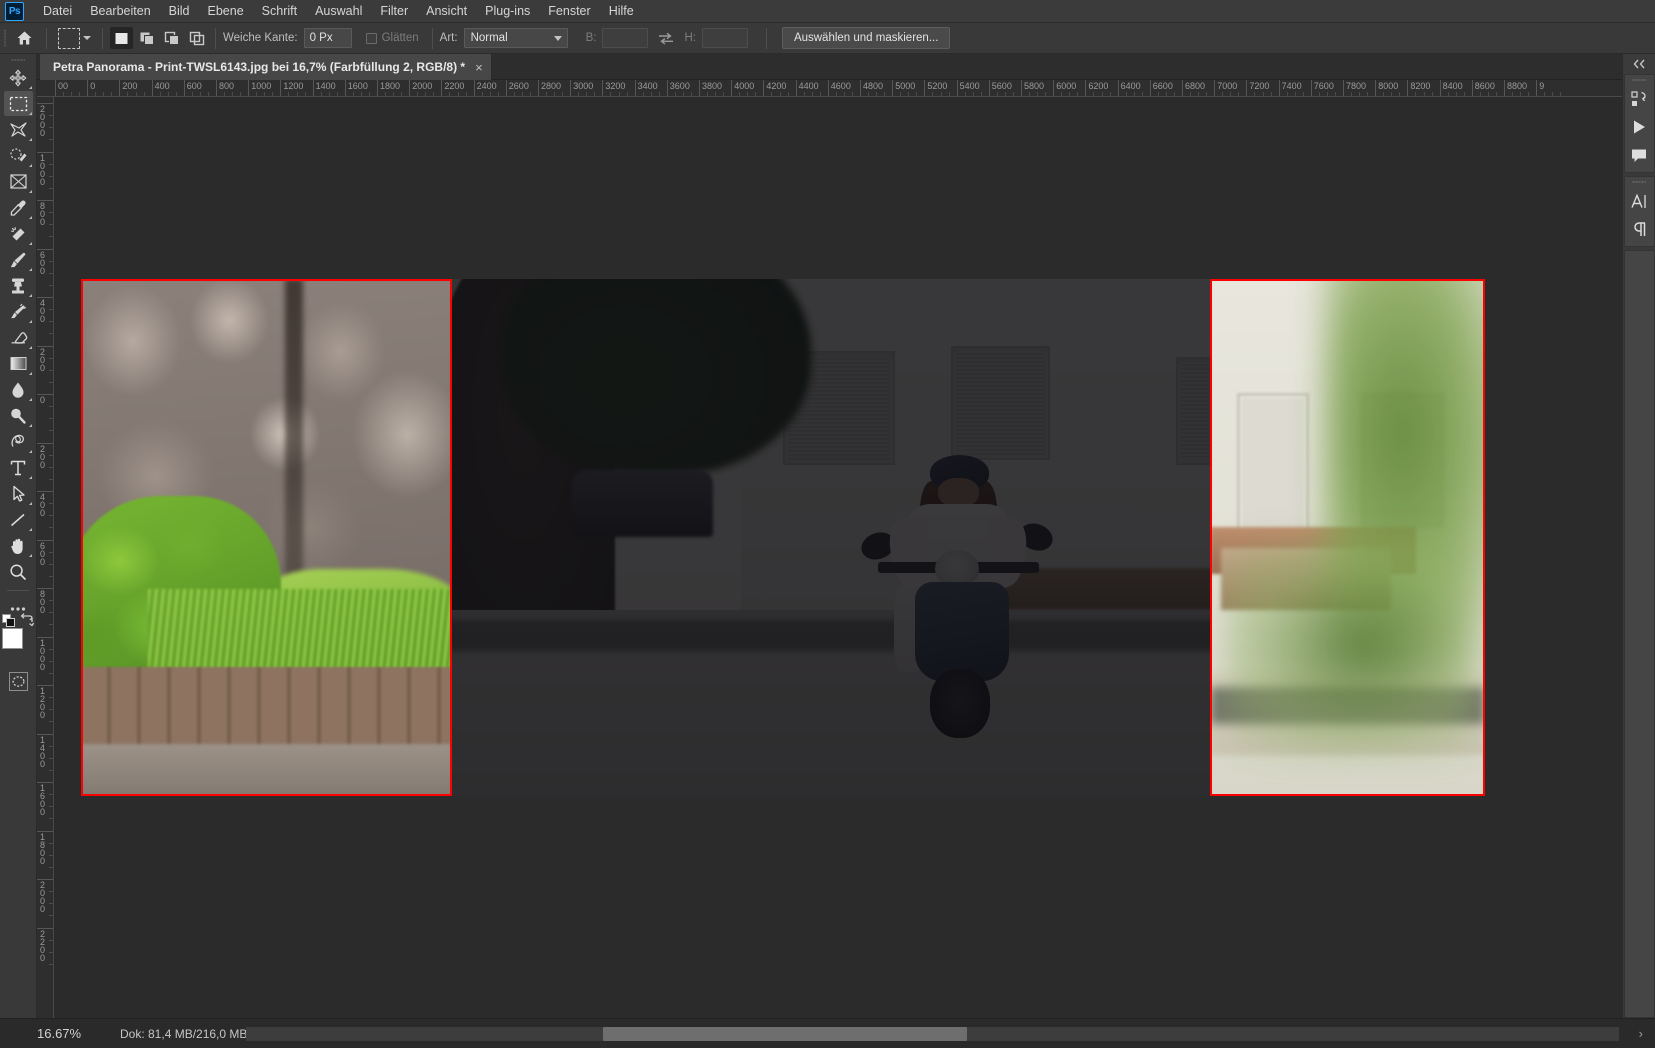  What do you see at coordinates (621, 11) in the screenshot?
I see `menu-hilfe: Hilfe` at bounding box center [621, 11].